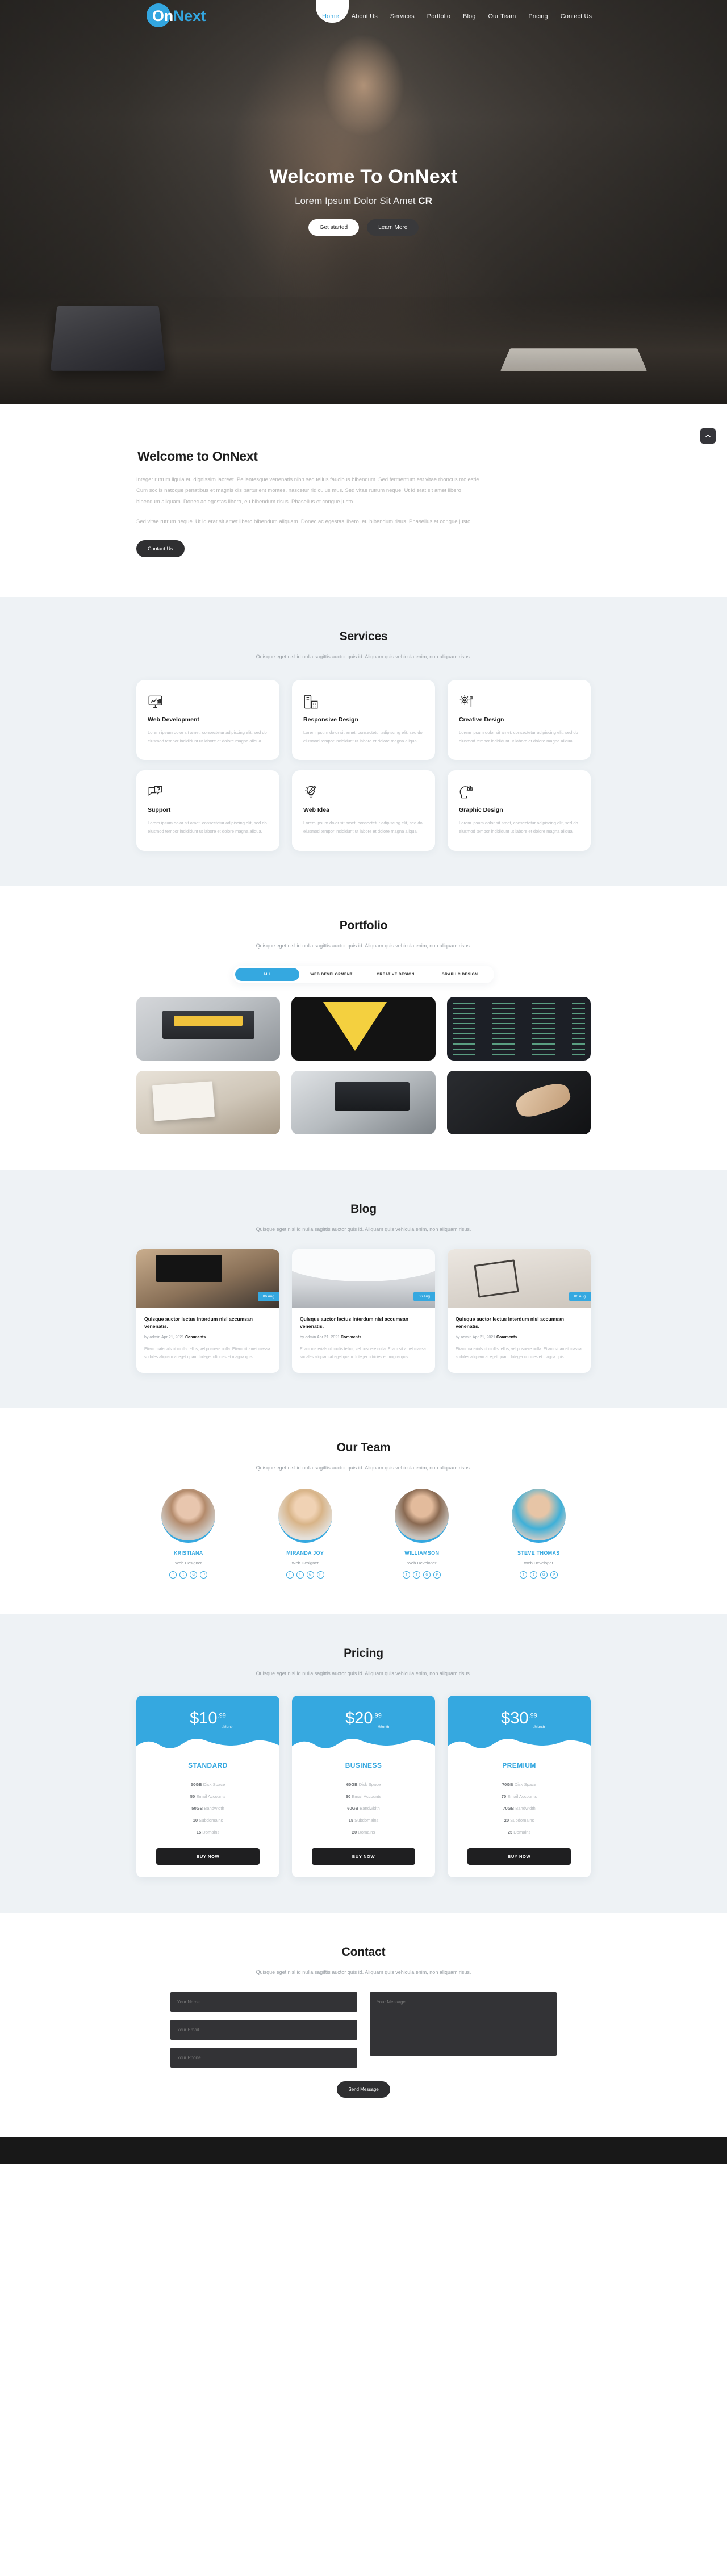 Image resolution: width=727 pixels, height=2576 pixels. I want to click on mobile-building-icon, so click(363, 700).